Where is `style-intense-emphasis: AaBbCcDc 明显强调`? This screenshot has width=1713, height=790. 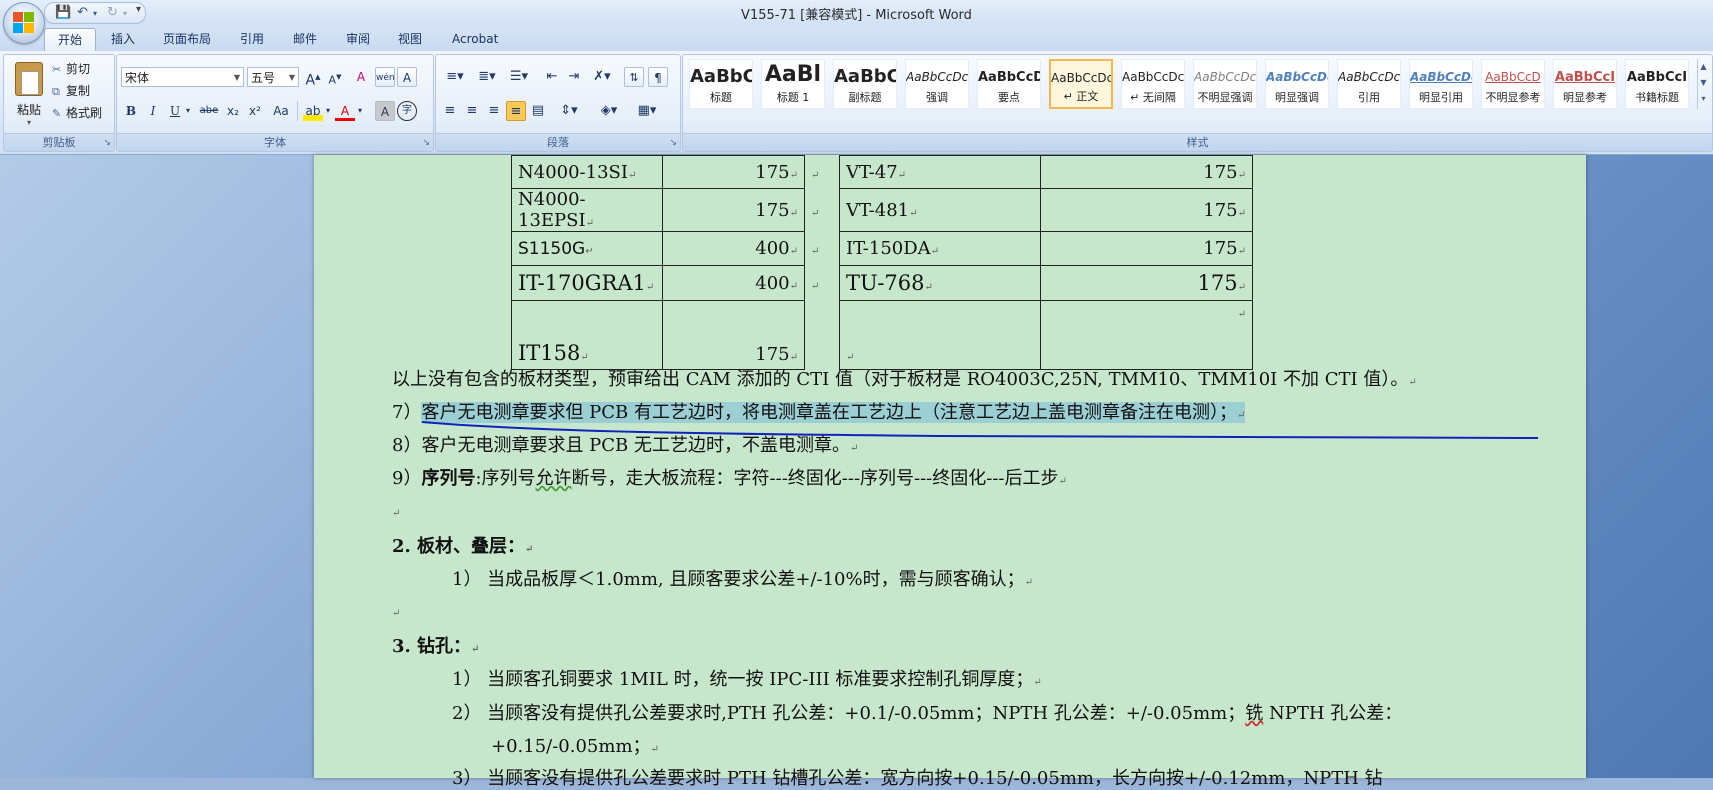 style-intense-emphasis: AaBbCcDc 明显强调 is located at coordinates (1297, 84).